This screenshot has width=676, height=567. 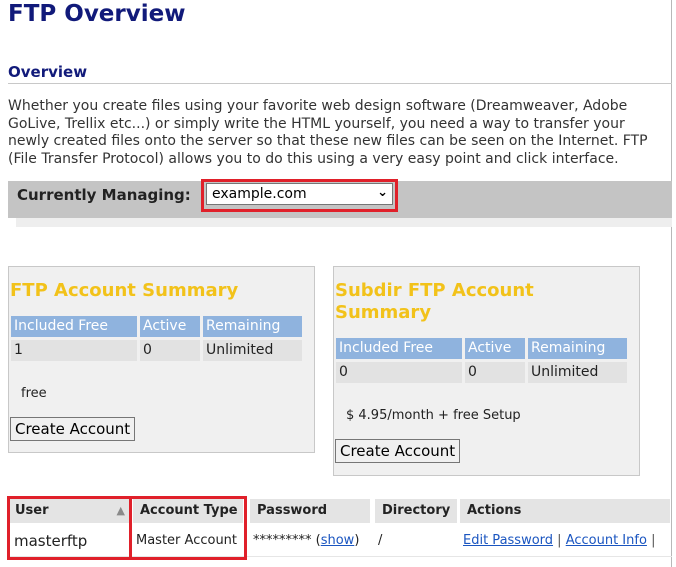 I want to click on account-info-link: Account Info, so click(x=606, y=540).